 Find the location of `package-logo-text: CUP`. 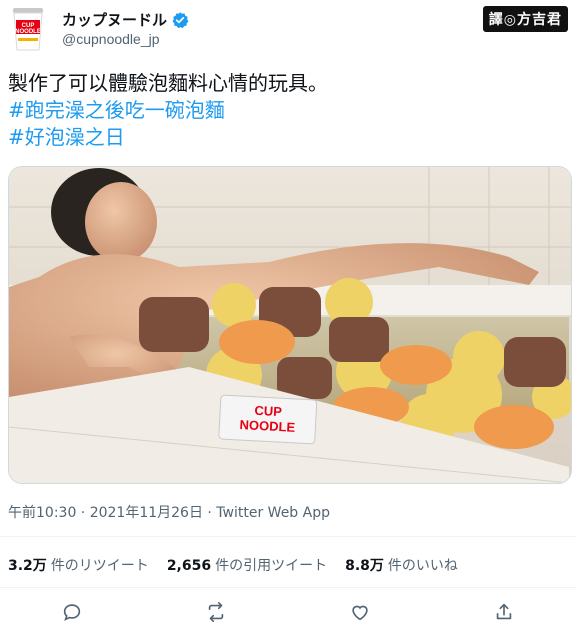

package-logo-text: CUP is located at coordinates (268, 411).